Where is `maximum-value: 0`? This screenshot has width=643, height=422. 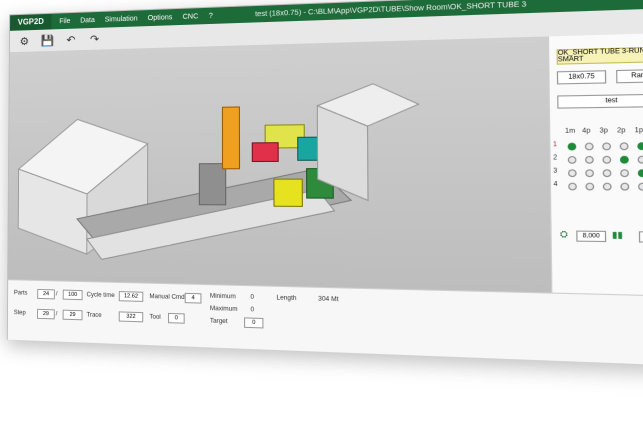 maximum-value: 0 is located at coordinates (252, 310).